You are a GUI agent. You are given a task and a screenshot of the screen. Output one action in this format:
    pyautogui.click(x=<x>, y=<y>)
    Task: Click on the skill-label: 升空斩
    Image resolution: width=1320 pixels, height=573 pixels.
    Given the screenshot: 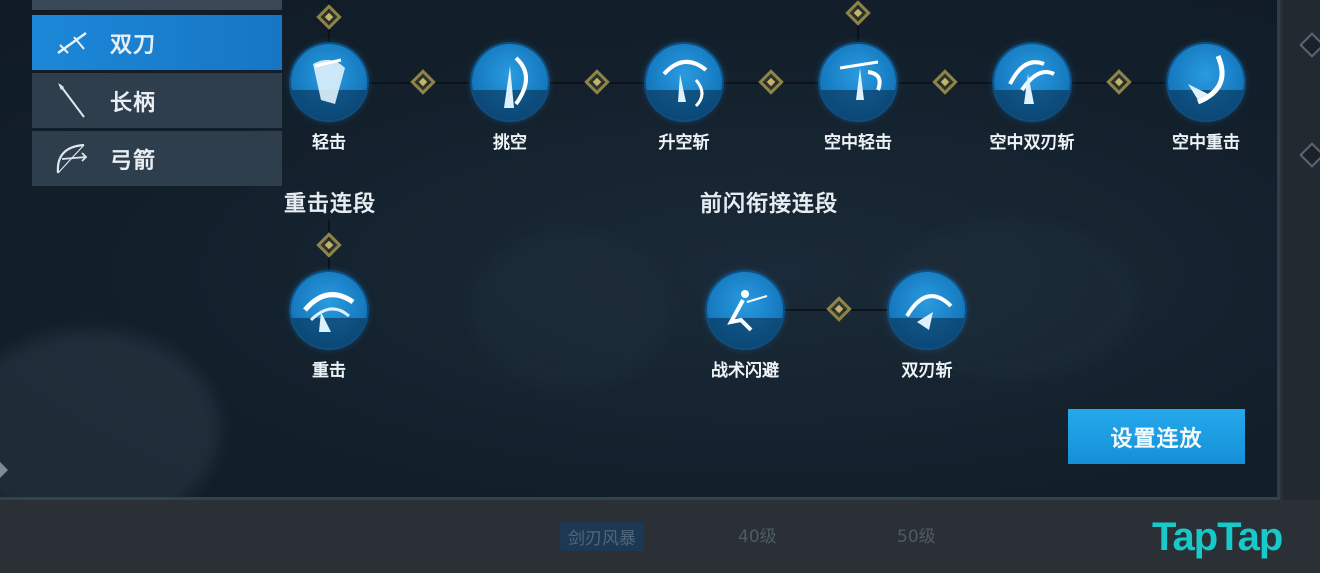 What is the action you would take?
    pyautogui.click(x=684, y=143)
    